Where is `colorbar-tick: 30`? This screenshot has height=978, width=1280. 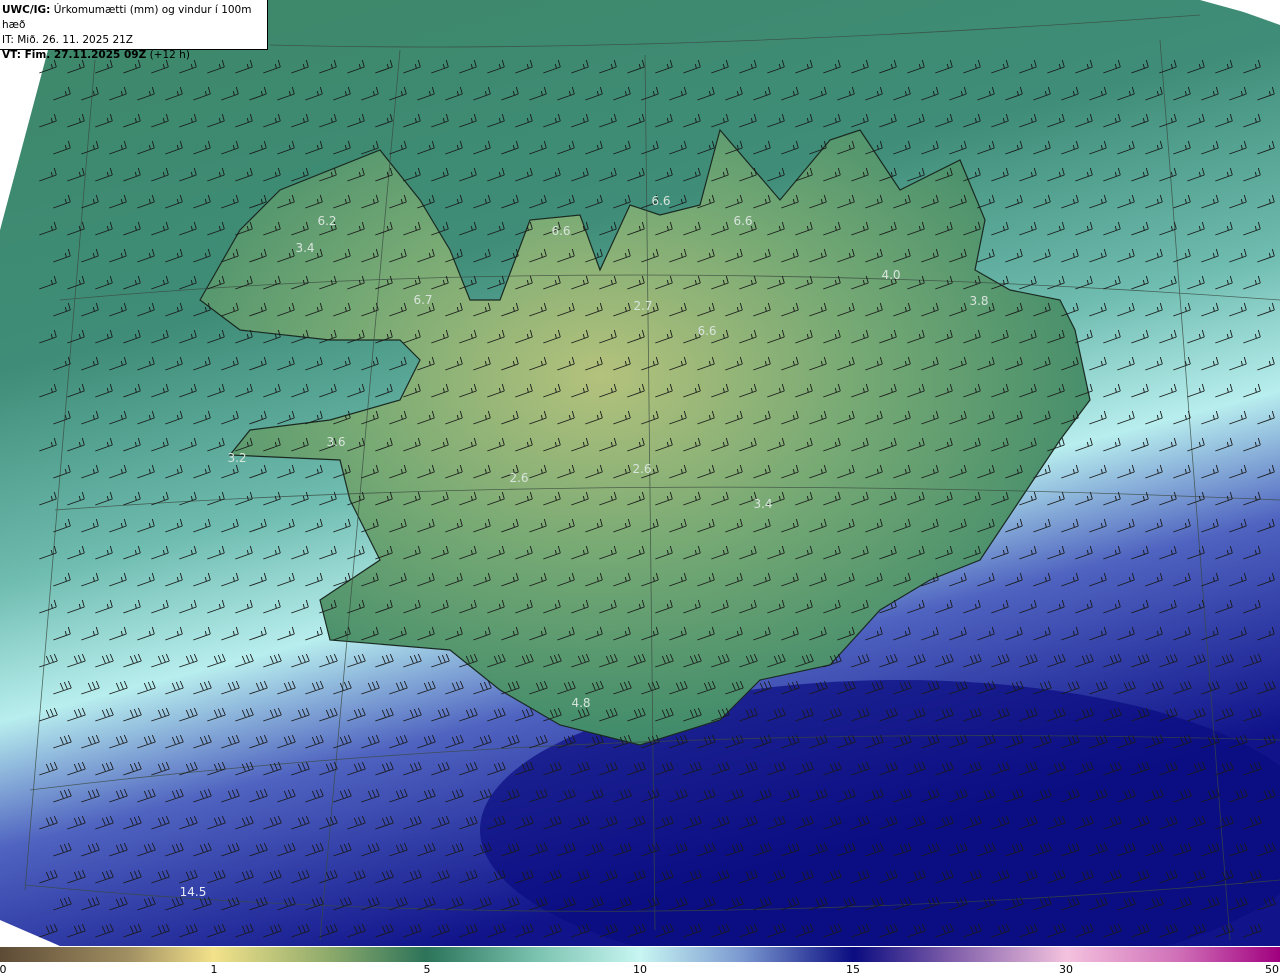
colorbar-tick: 30 is located at coordinates (1066, 969).